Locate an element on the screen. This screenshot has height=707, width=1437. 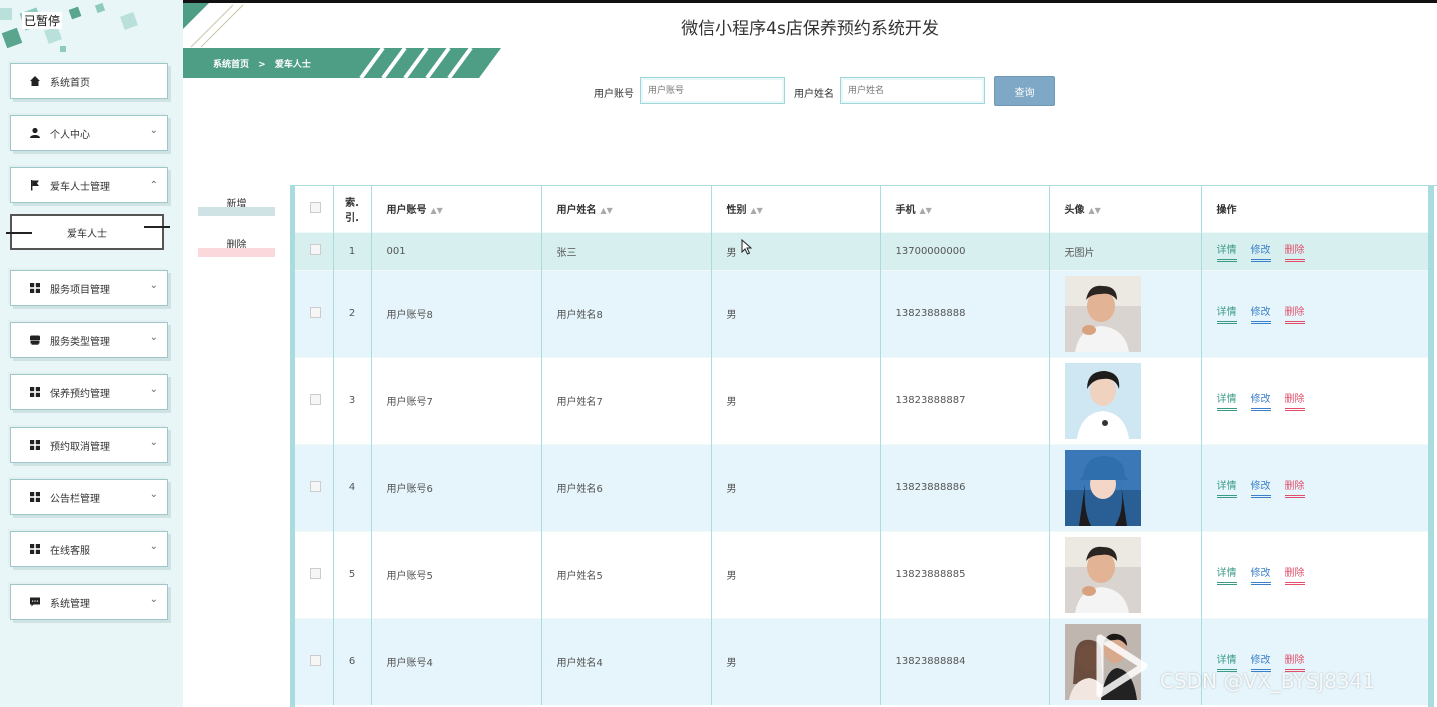
table-row: 3 用户账号7 用户姓名7 男 13823888887 详情 修改 删除 is located at coordinates (862, 400).